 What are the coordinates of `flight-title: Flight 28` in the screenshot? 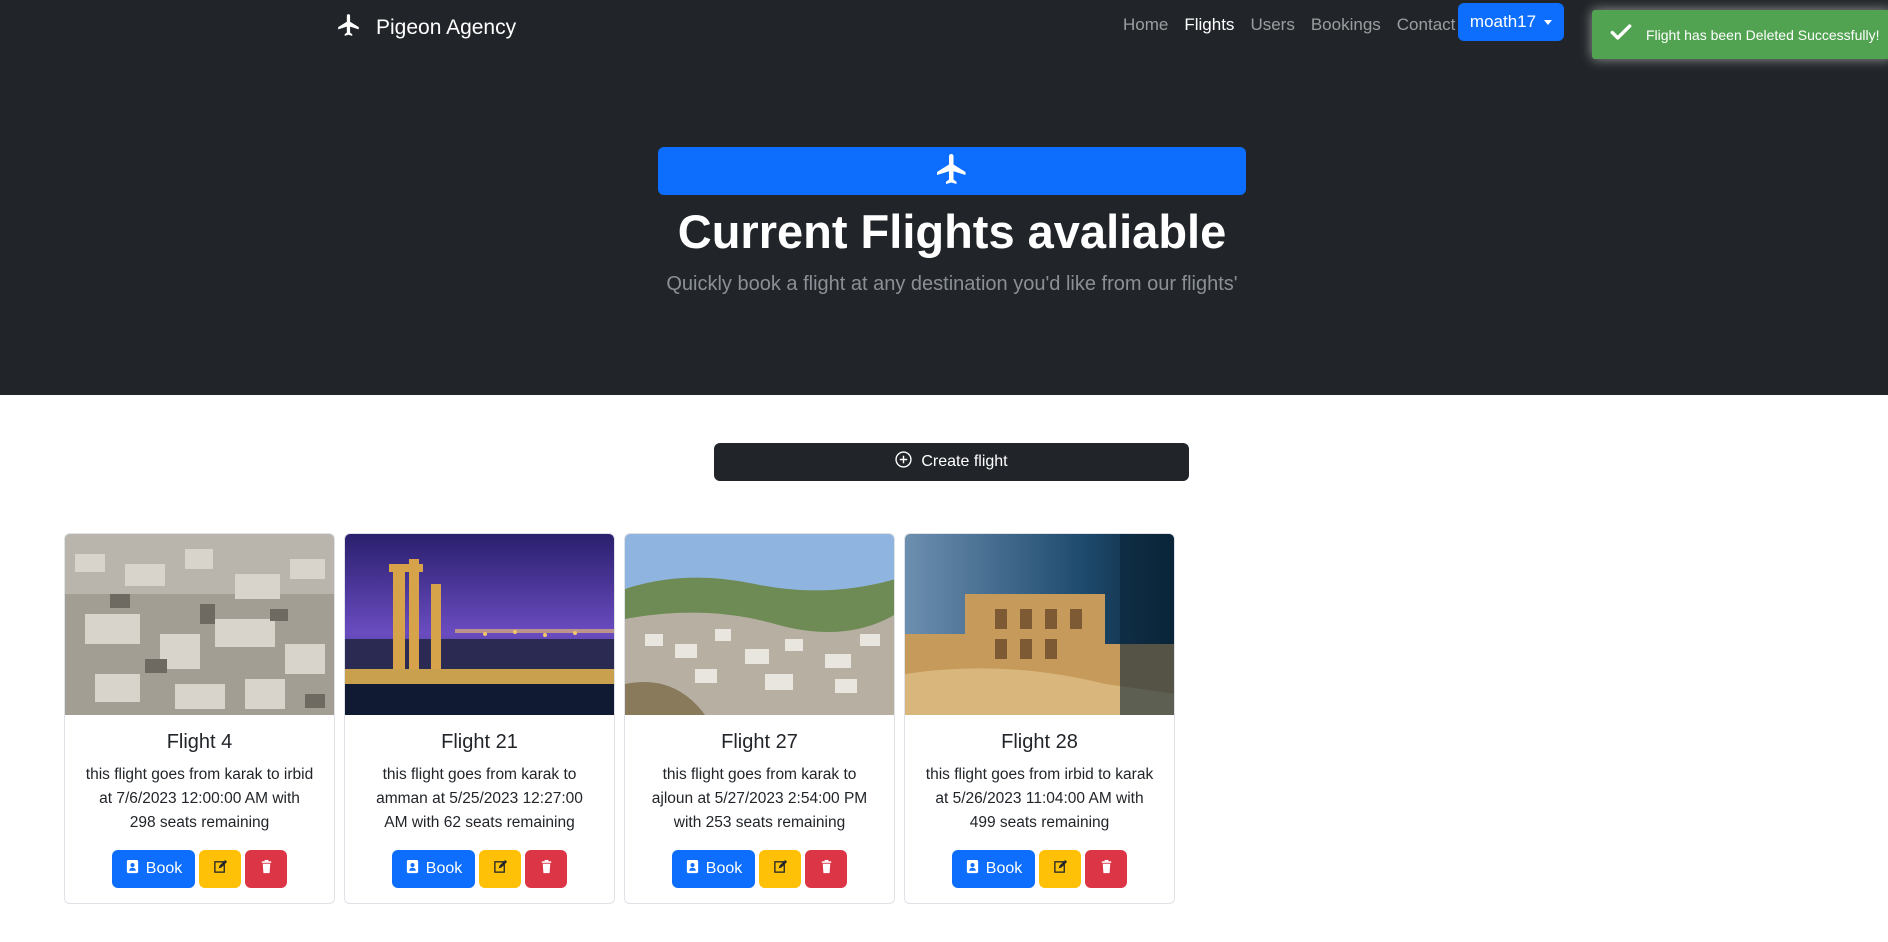 It's located at (1039, 742).